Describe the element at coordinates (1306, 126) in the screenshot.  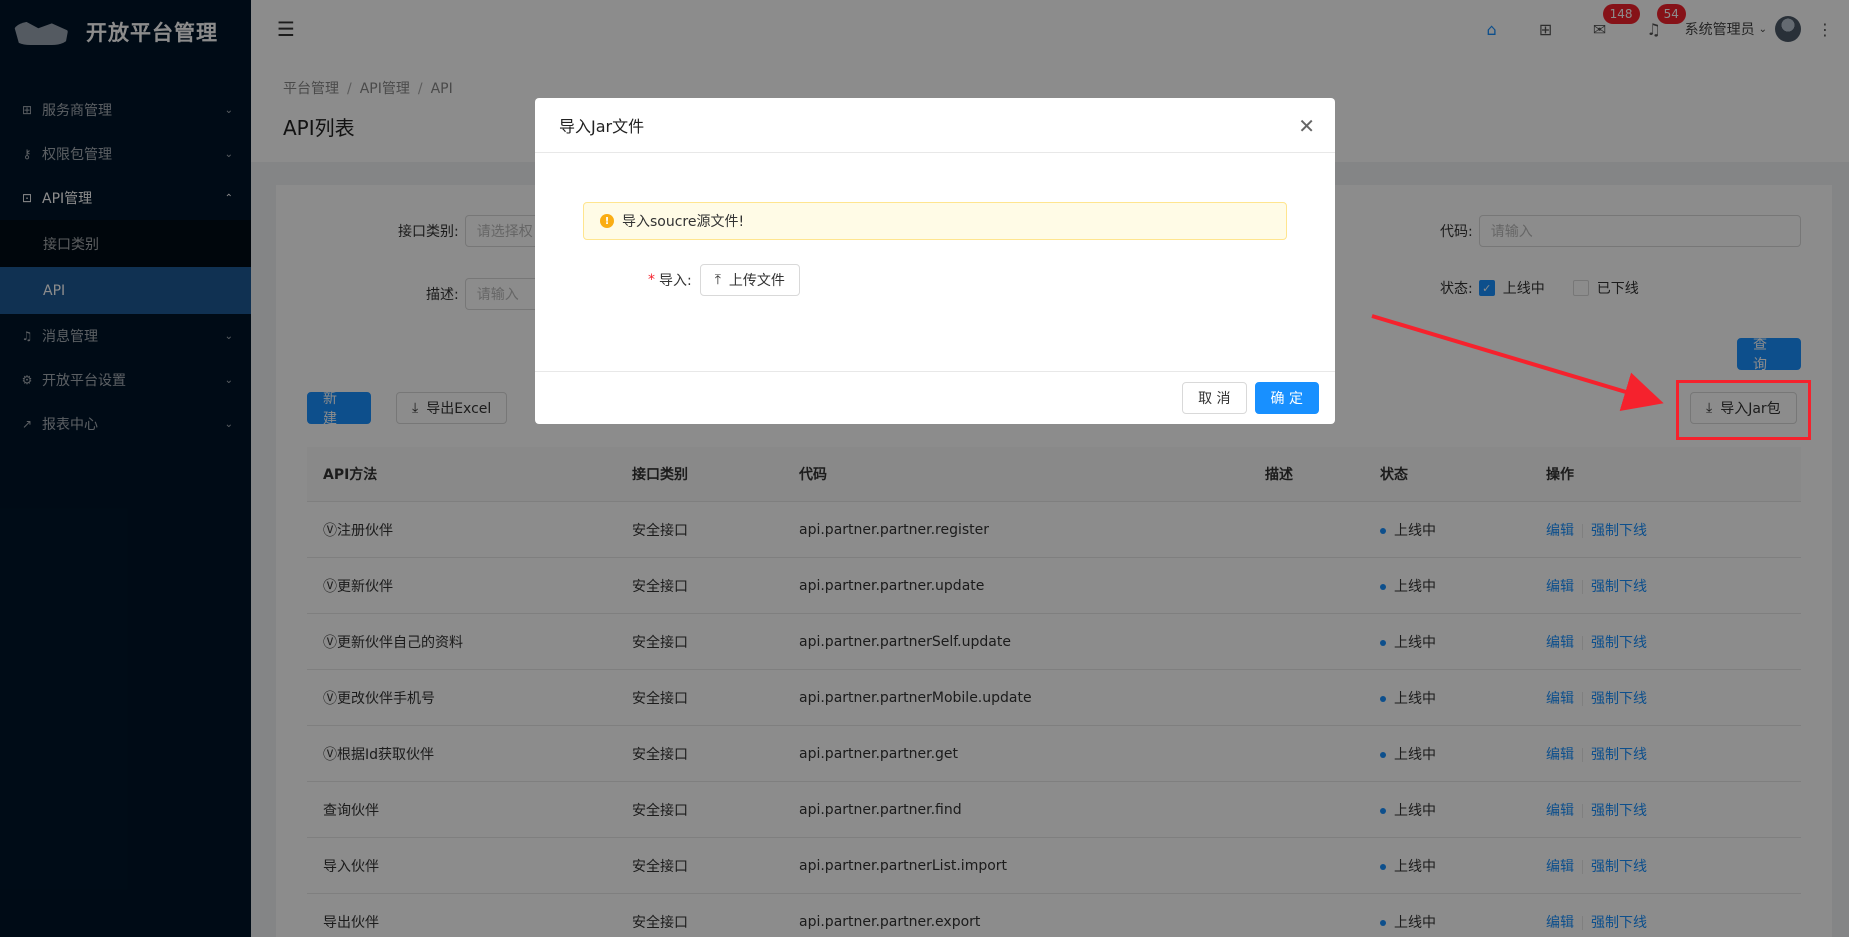
I see `close-icon: ✕` at that location.